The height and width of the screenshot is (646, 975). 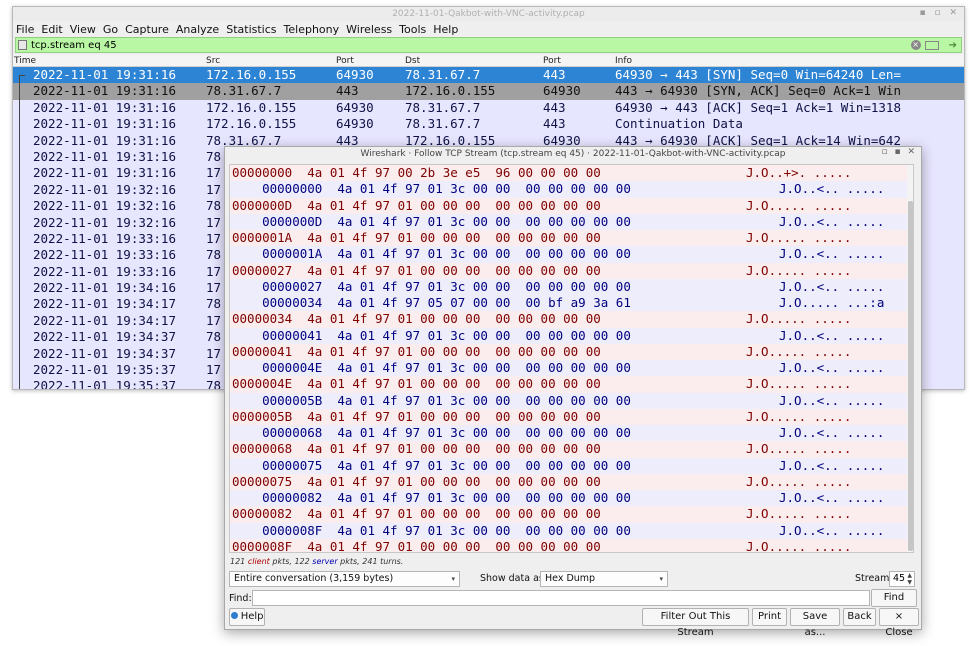 I want to click on packet-cell: 78.31.67.7, so click(x=443, y=74).